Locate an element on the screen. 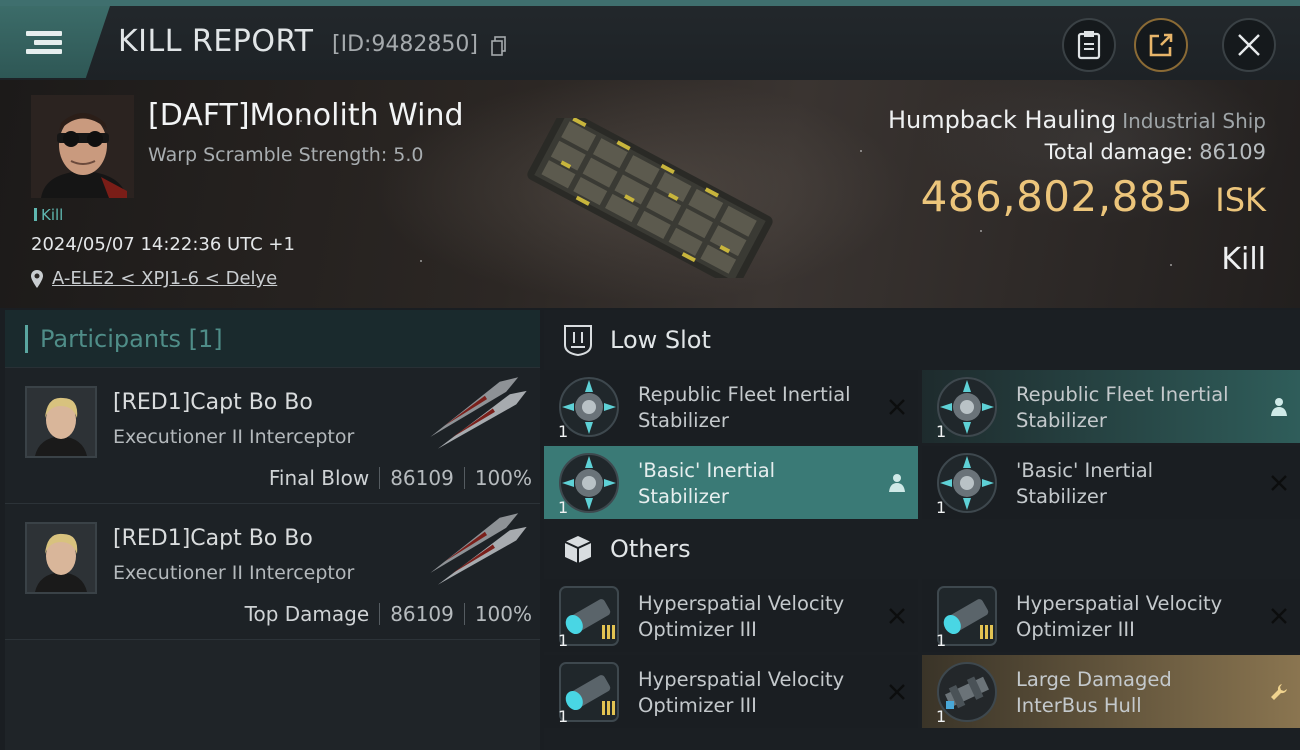 The width and height of the screenshot is (1300, 750). low-slot-section-header: Low Slot is located at coordinates (922, 340).